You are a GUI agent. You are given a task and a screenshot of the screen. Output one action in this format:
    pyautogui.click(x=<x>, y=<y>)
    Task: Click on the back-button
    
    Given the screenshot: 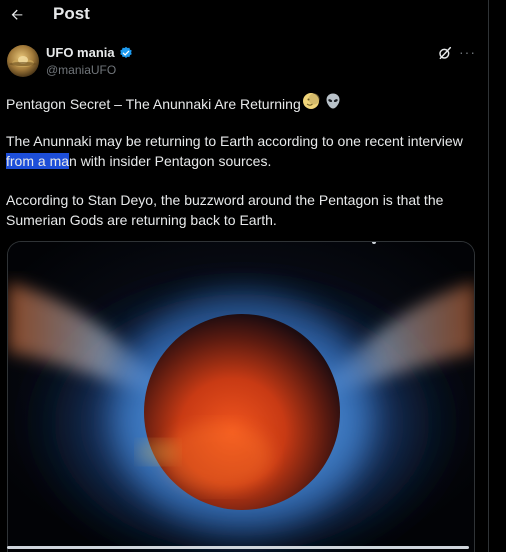 What is the action you would take?
    pyautogui.click(x=17, y=15)
    